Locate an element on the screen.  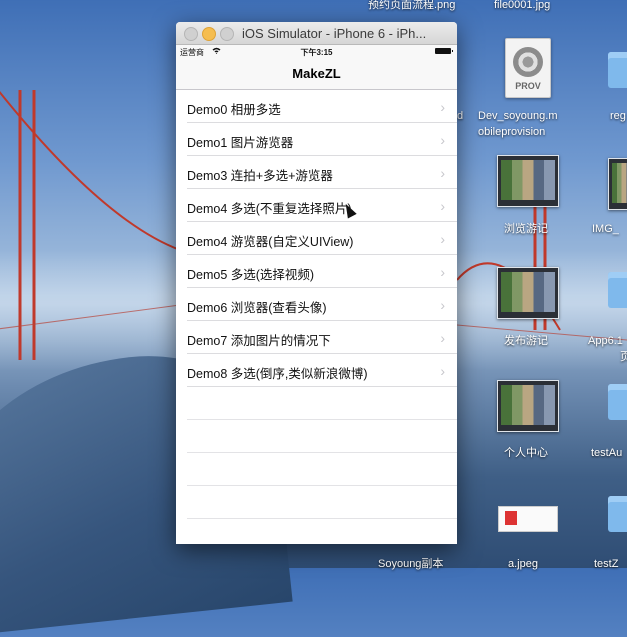
image-thumb-img is located at coordinates (617, 184).